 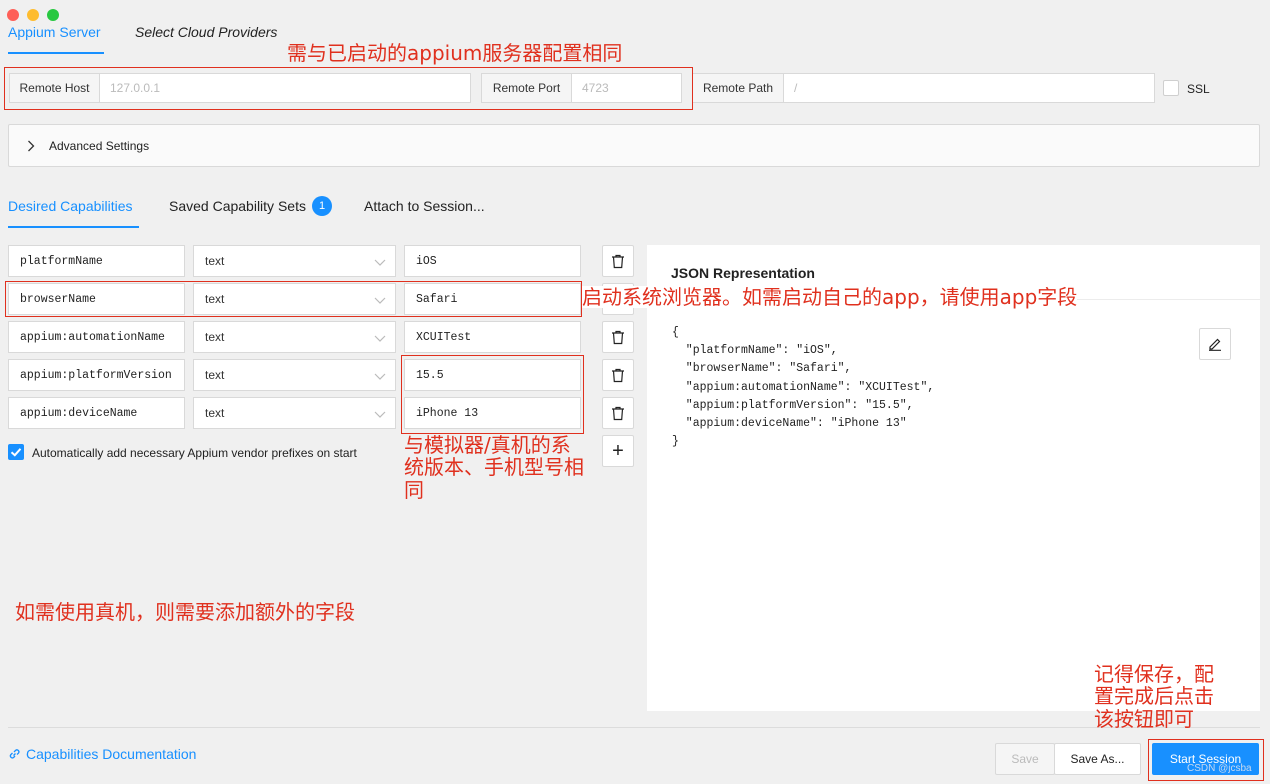 What do you see at coordinates (492, 261) in the screenshot?
I see `capability-value-input: iOS` at bounding box center [492, 261].